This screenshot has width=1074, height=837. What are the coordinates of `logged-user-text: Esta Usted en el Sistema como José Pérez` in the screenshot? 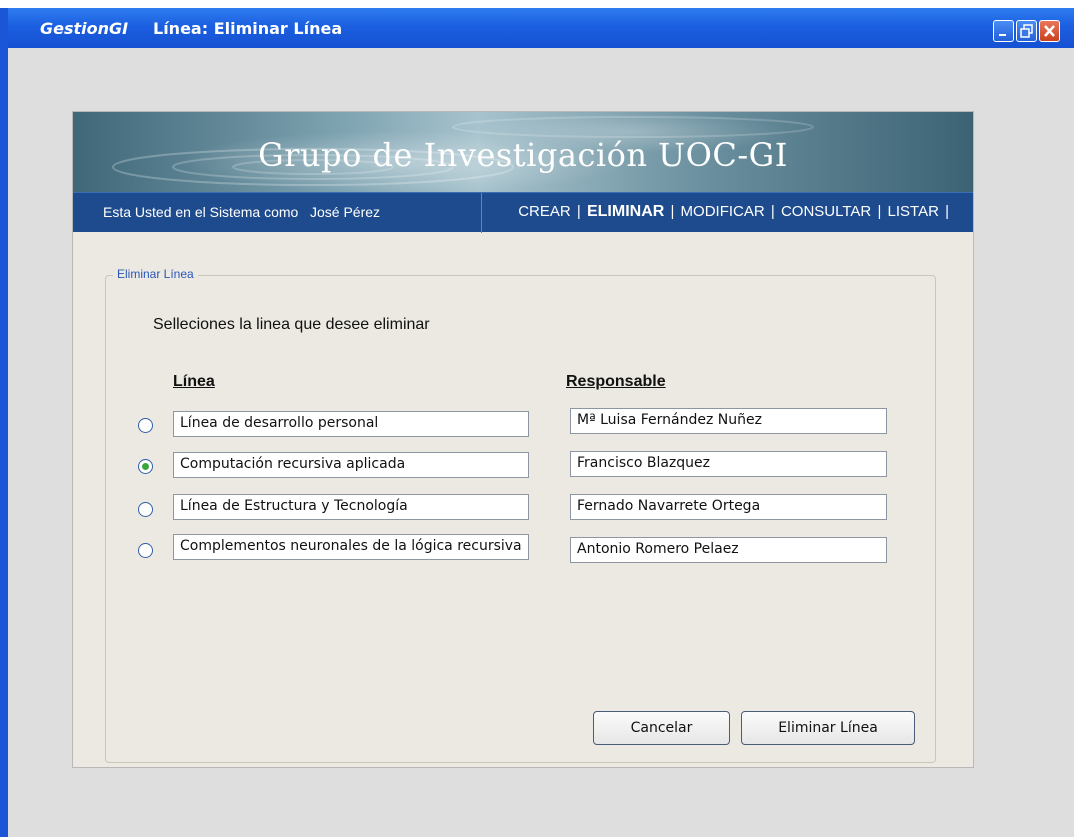 It's located at (242, 212).